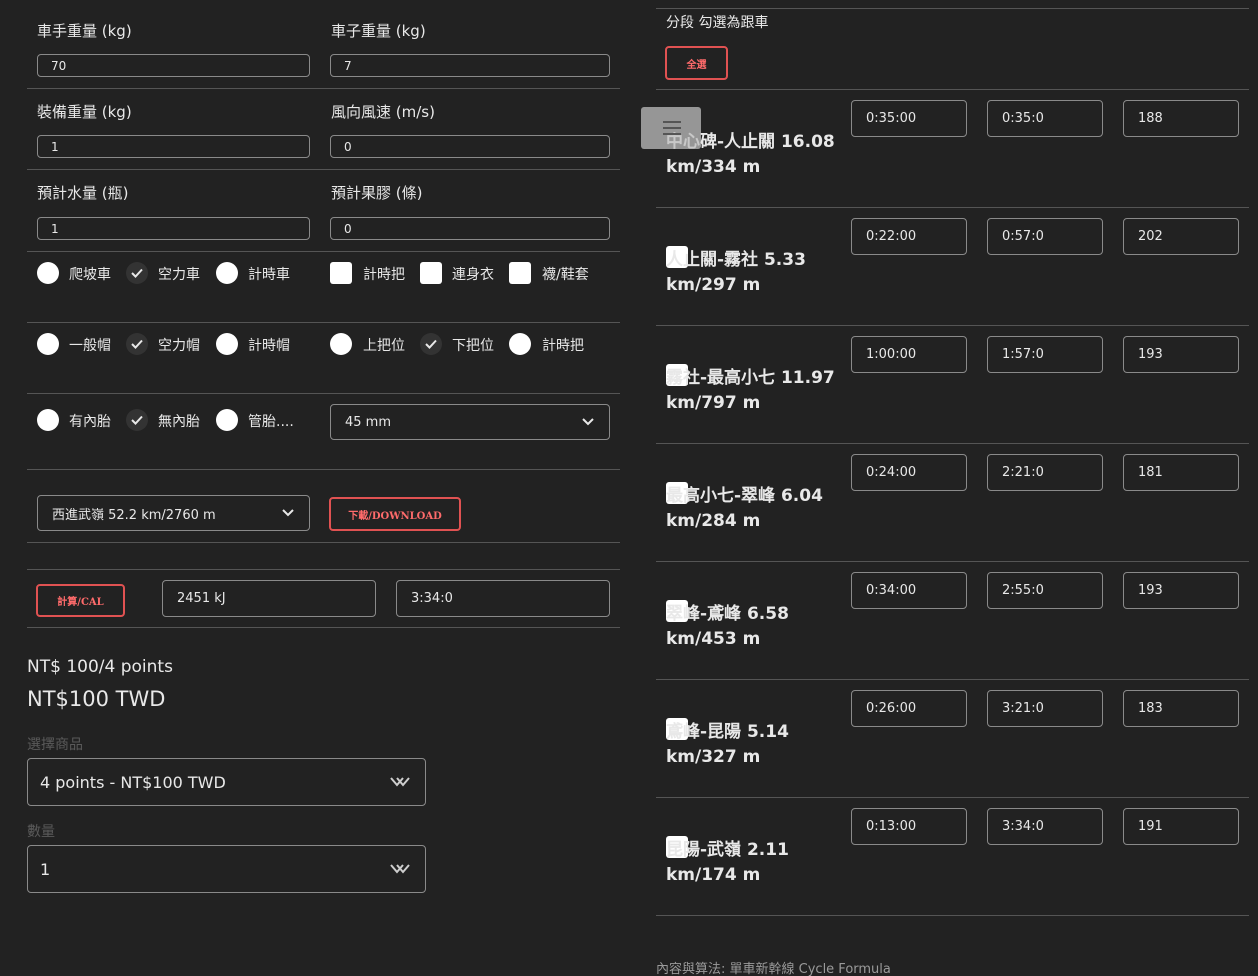 The image size is (1258, 976). What do you see at coordinates (179, 275) in the screenshot?
I see `bike-type-label: 空力車` at bounding box center [179, 275].